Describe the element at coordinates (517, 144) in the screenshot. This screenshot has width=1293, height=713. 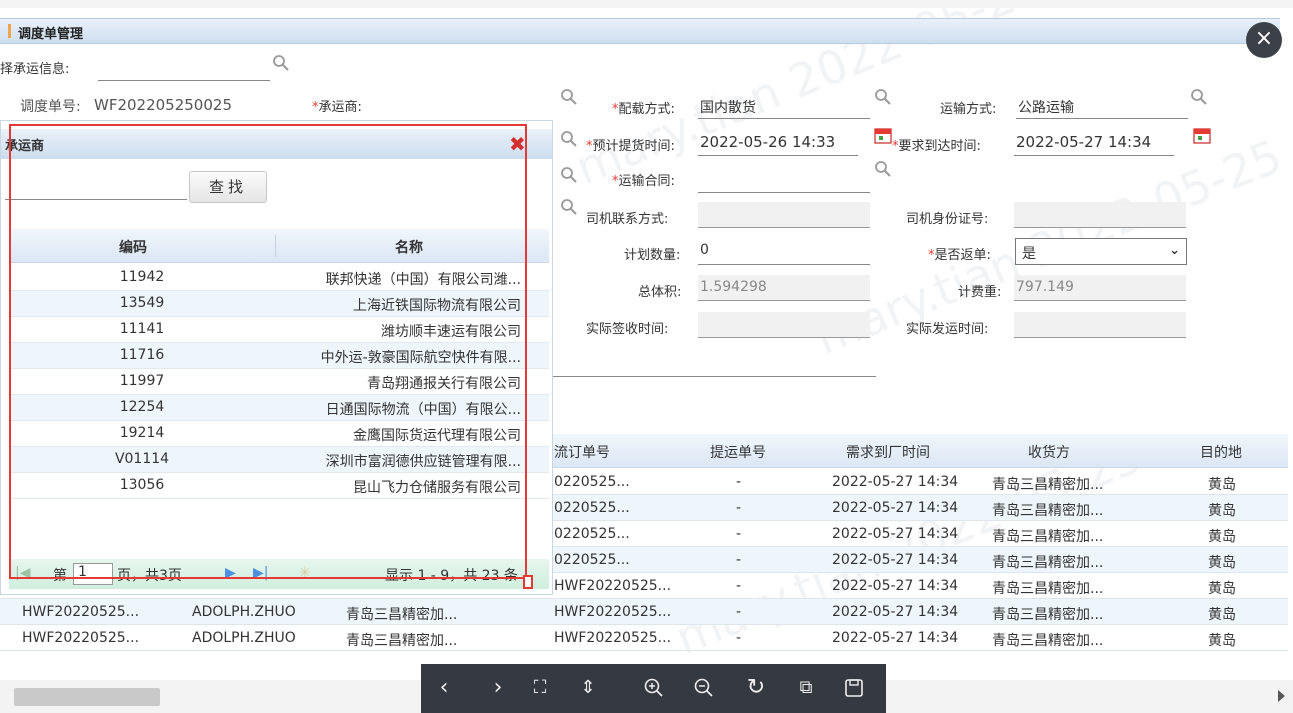
I see `close-icon: ✖` at that location.